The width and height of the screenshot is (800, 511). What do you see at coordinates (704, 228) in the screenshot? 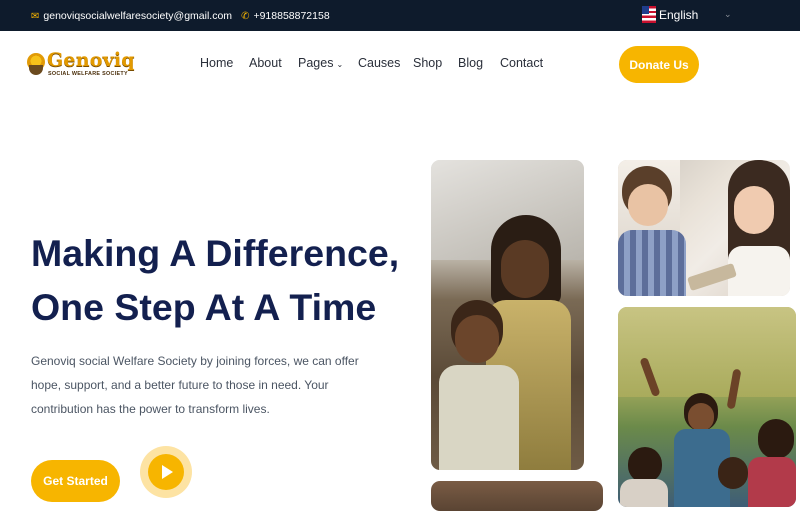
I see `hero-photo-classroom` at bounding box center [704, 228].